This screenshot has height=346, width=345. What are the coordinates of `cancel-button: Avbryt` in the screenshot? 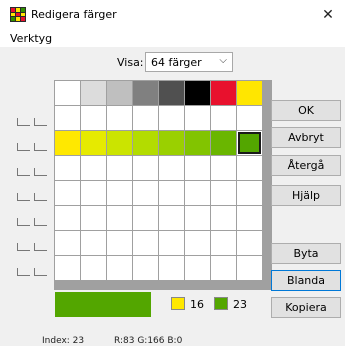 It's located at (306, 137).